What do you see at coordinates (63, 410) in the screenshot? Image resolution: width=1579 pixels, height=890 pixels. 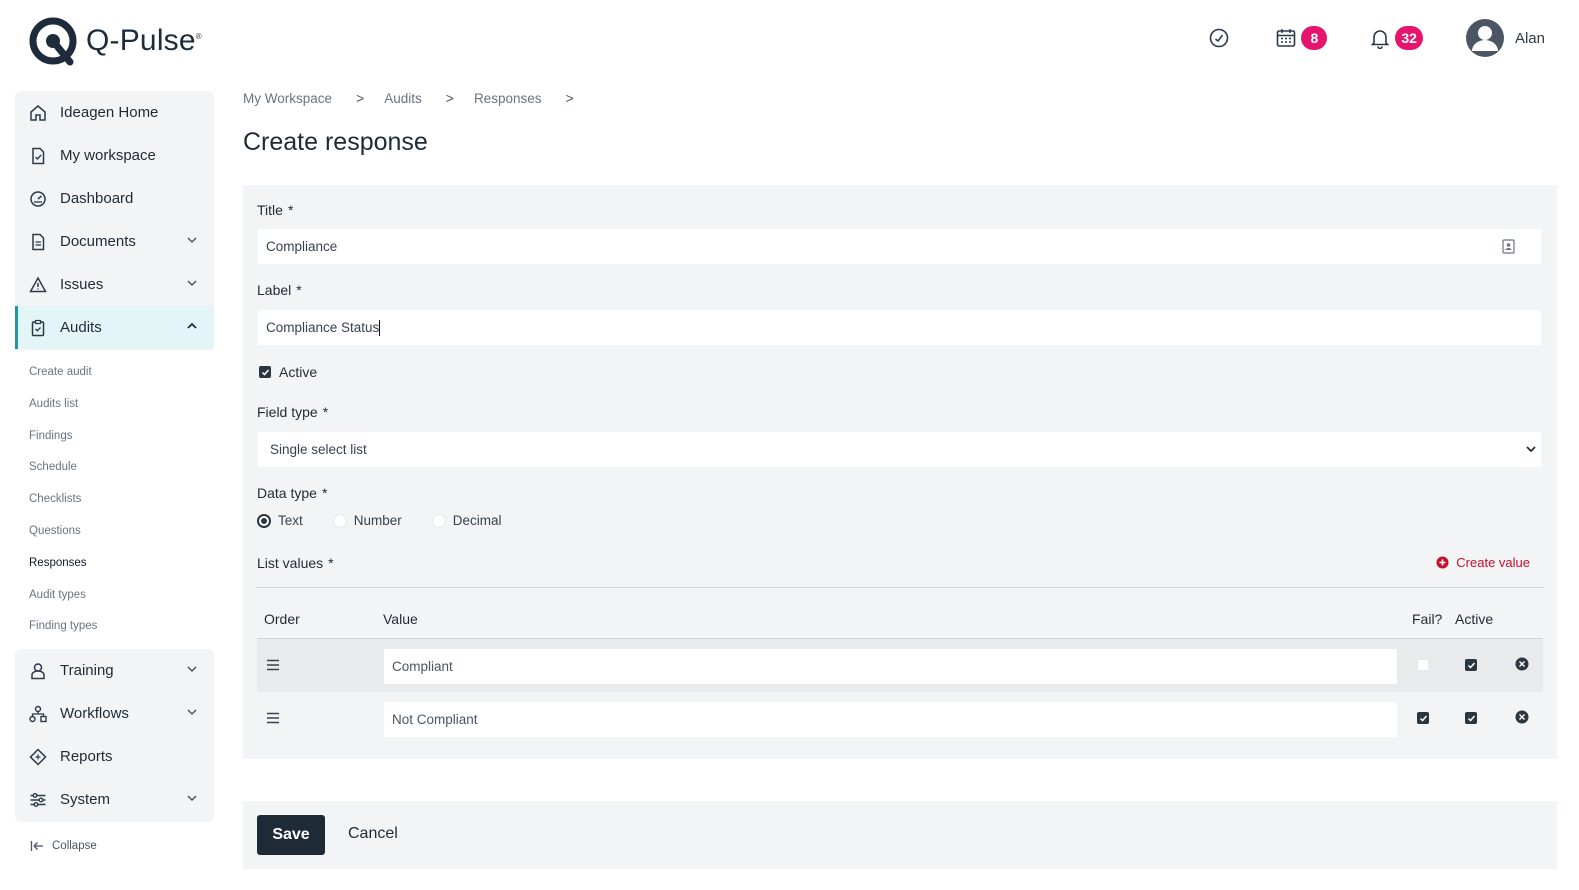 I see `submenu-audits-list: Audits list` at bounding box center [63, 410].